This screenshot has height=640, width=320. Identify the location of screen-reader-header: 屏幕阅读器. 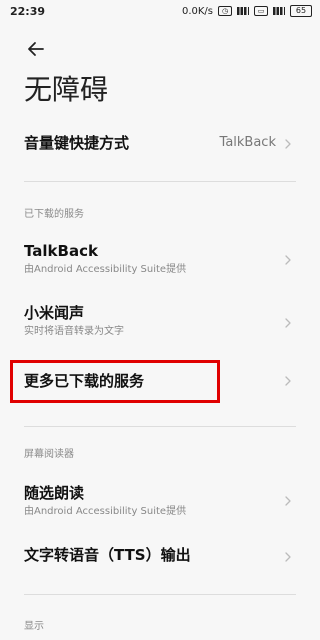
(49, 454).